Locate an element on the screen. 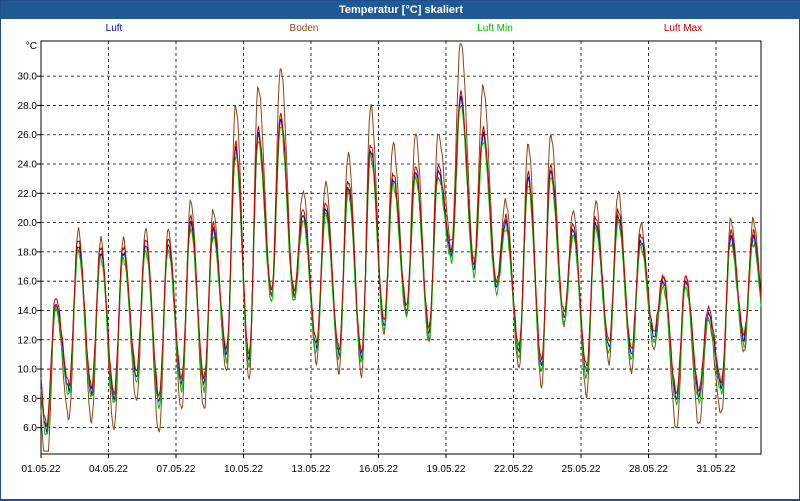 The height and width of the screenshot is (501, 800). y-axis-unit: °C is located at coordinates (31, 46).